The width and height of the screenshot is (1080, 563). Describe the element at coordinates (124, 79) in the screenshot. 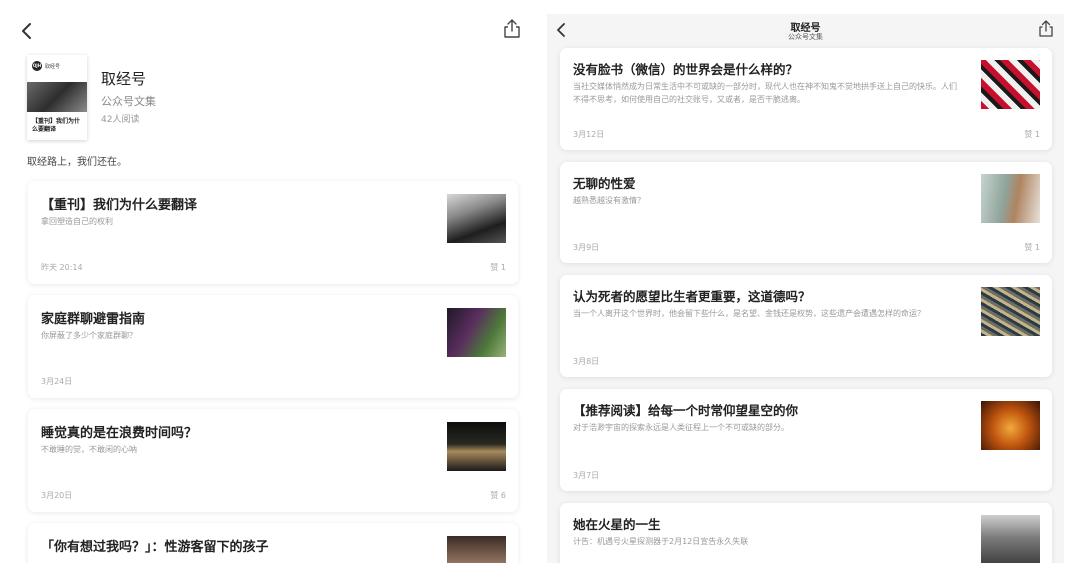

I see `collection-title: 取经号` at that location.